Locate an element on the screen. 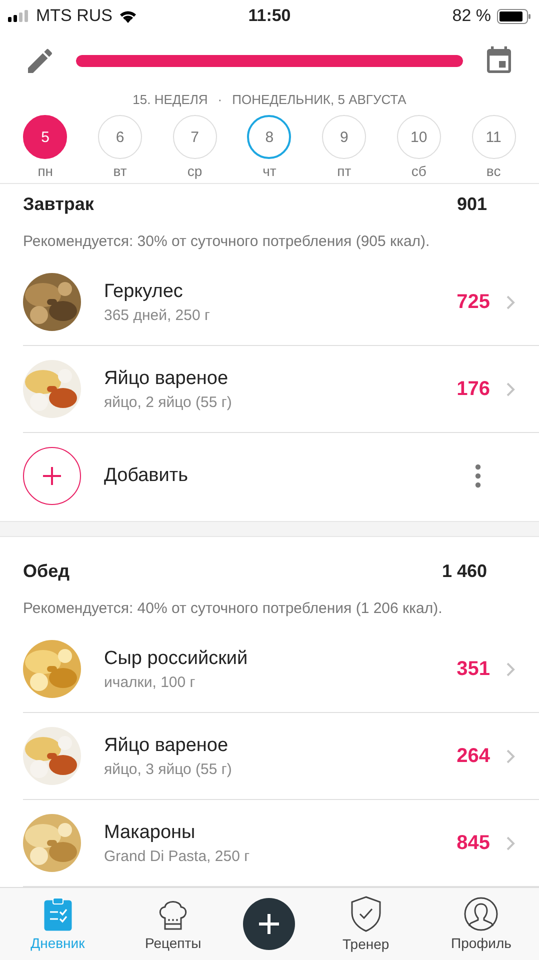  day-button: 7 is located at coordinates (194, 137).